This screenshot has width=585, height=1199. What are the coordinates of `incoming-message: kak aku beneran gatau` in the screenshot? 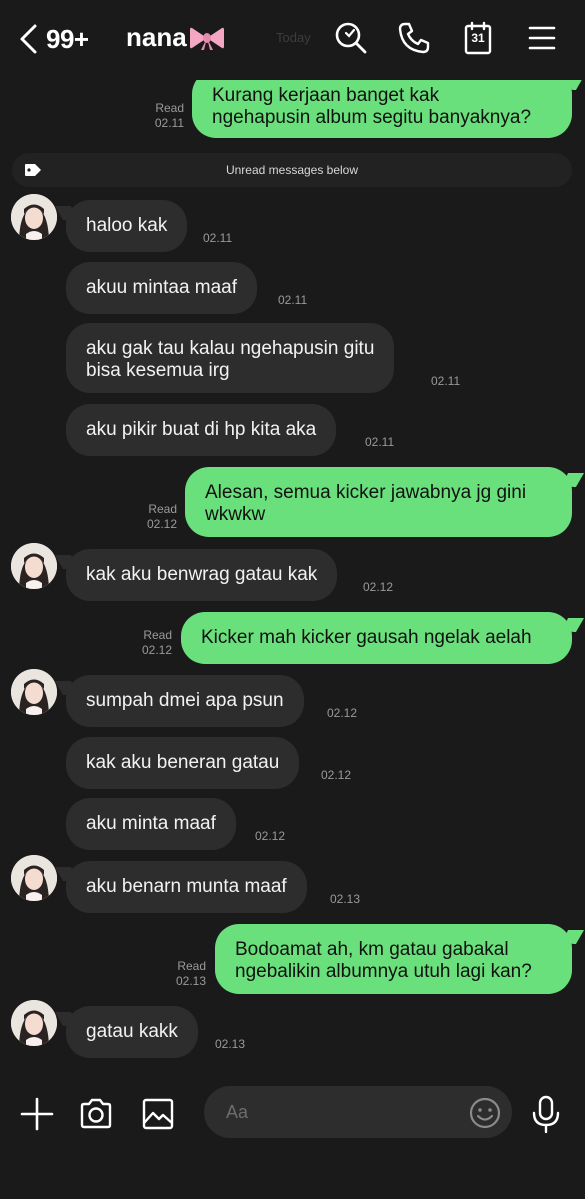 It's located at (183, 763).